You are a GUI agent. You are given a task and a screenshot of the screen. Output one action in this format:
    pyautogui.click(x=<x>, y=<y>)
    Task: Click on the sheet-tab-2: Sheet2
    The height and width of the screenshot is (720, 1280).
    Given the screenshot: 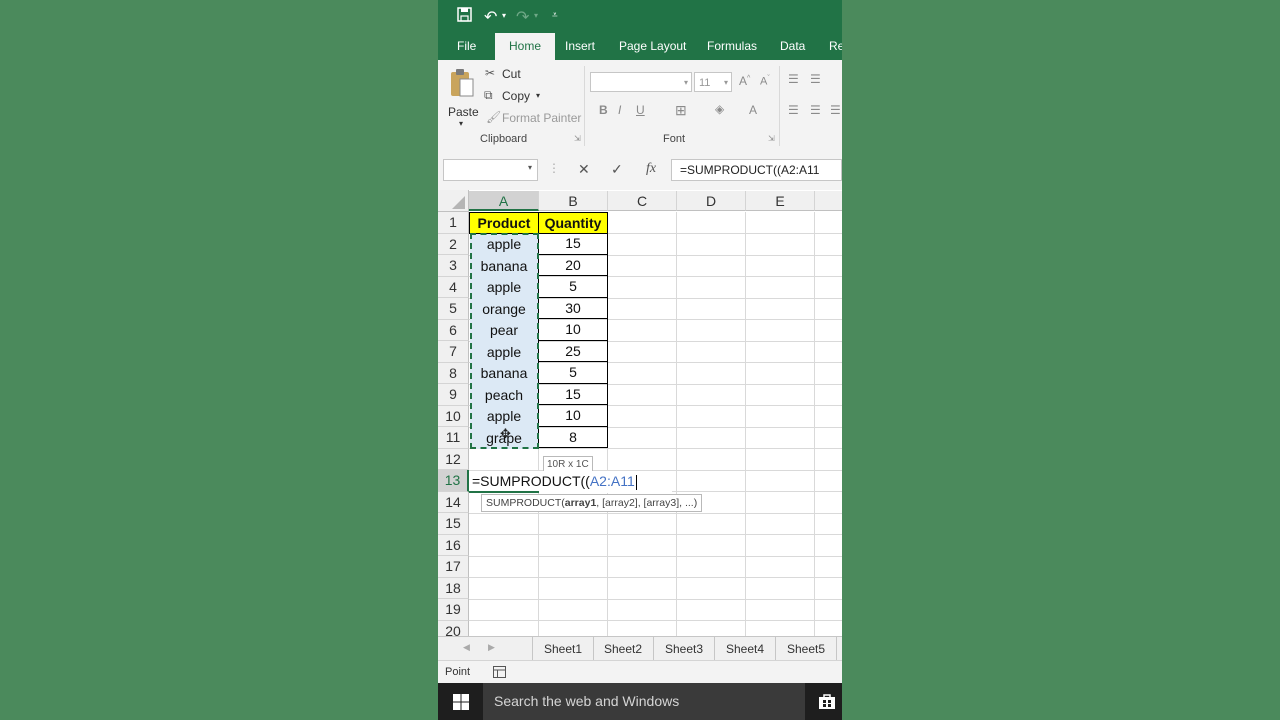 What is the action you would take?
    pyautogui.click(x=623, y=649)
    